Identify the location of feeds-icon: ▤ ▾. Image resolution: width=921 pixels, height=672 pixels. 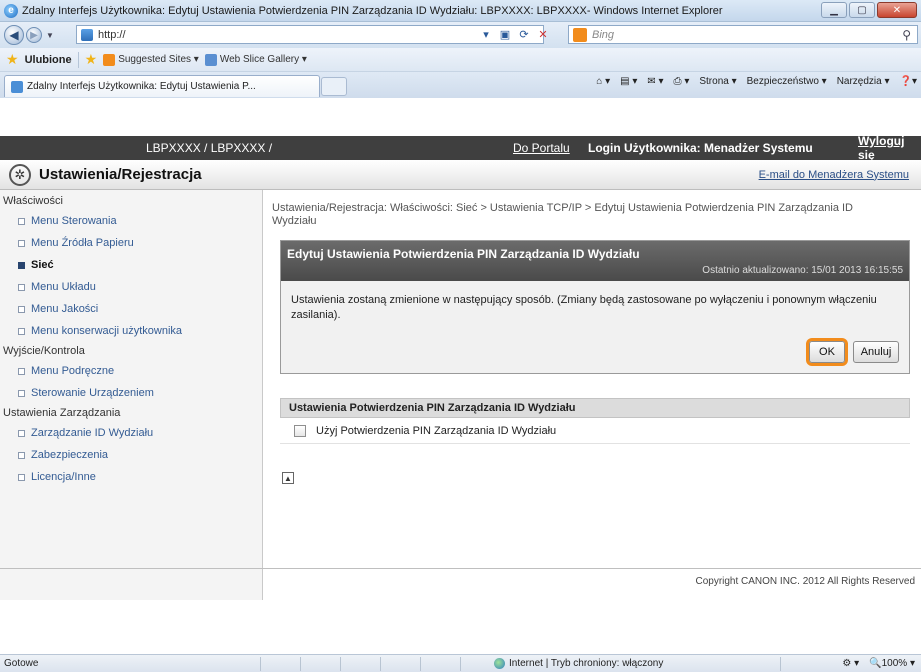
(628, 81).